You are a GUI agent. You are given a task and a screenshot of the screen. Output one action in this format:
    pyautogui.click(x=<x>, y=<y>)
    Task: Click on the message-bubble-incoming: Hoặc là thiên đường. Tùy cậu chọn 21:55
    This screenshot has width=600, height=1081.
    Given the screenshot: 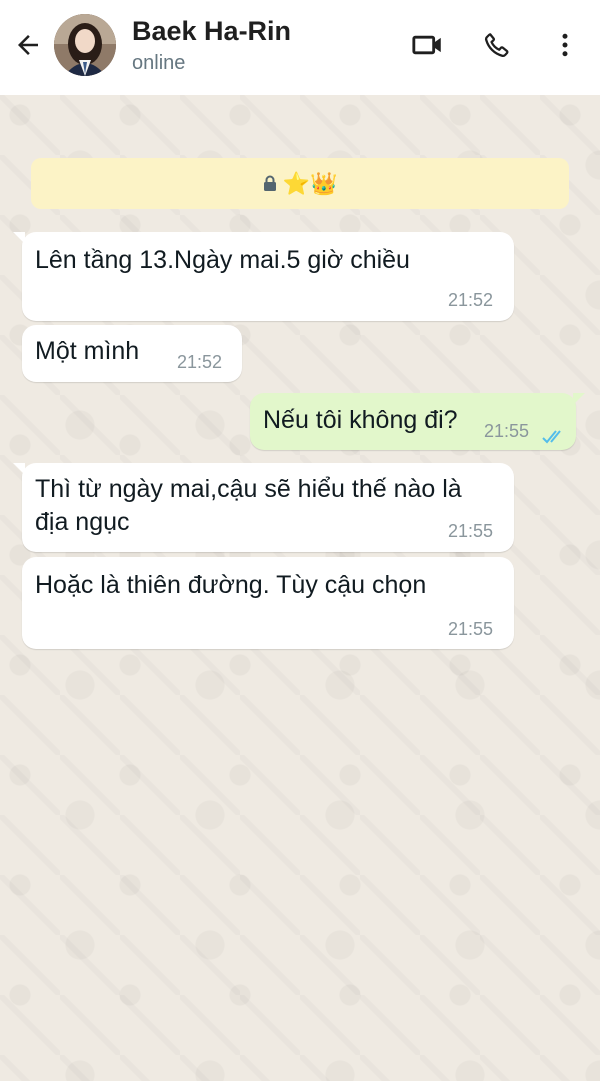 What is the action you would take?
    pyautogui.click(x=268, y=603)
    